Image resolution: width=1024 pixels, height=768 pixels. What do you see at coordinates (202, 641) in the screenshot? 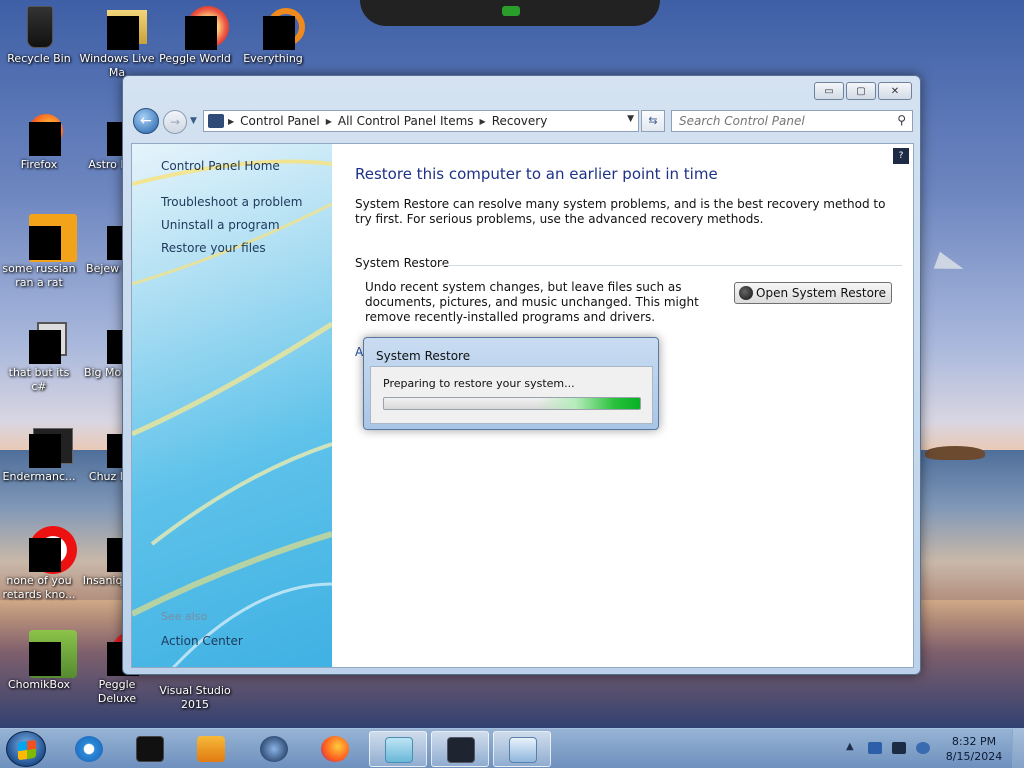
I see `action-center-link: Action Center` at bounding box center [202, 641].